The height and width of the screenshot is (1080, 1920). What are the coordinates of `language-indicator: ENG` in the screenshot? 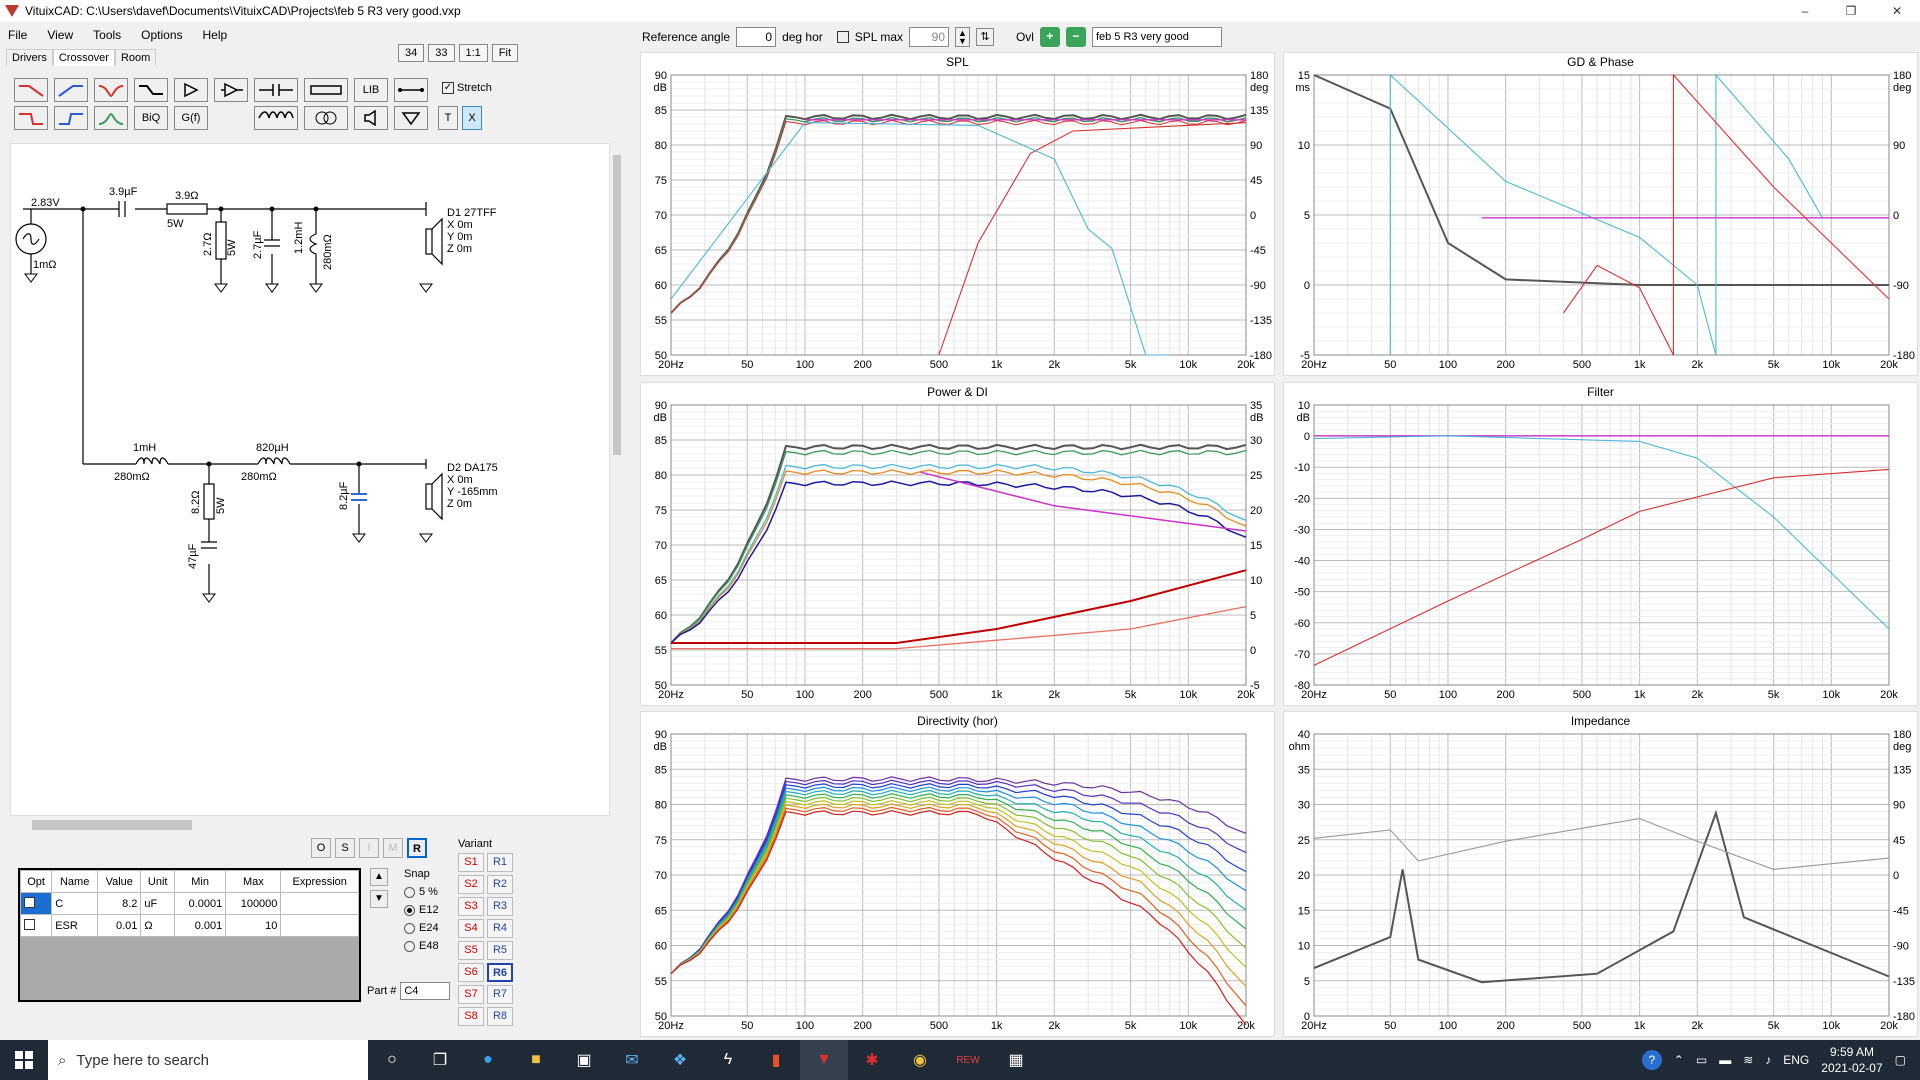 It's located at (1796, 1060).